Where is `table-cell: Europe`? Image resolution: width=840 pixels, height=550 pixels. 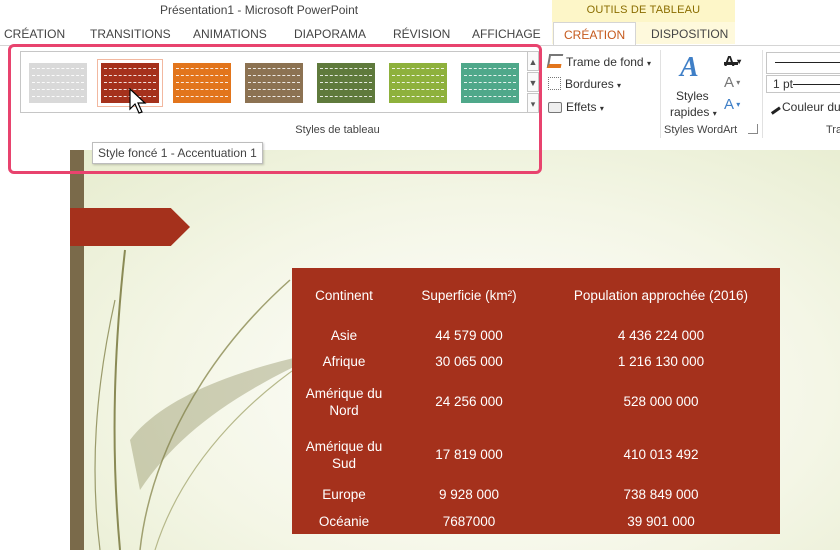 table-cell: Europe is located at coordinates (344, 494).